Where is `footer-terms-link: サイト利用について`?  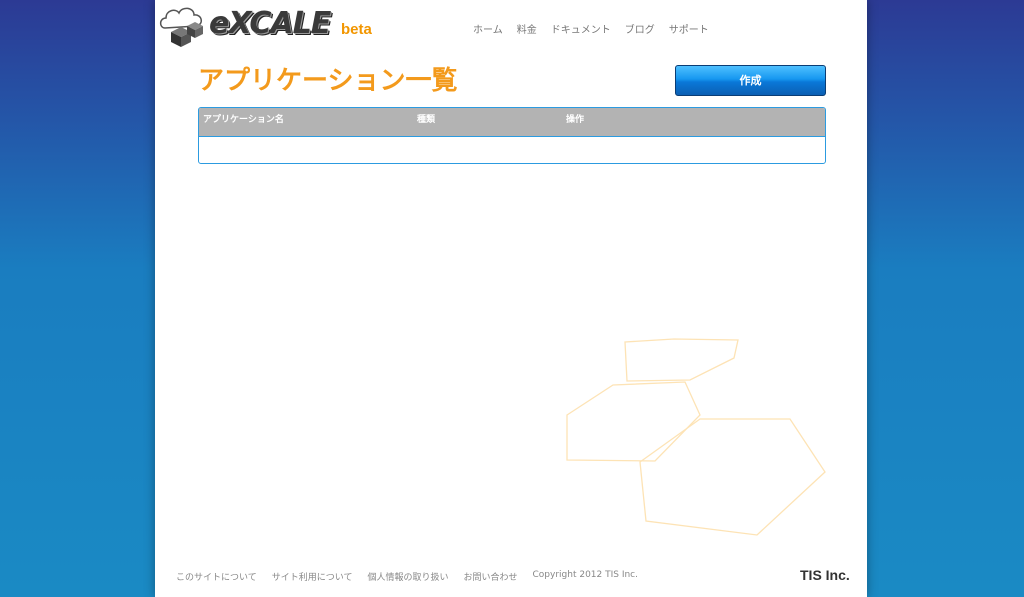 footer-terms-link: サイト利用について is located at coordinates (312, 576).